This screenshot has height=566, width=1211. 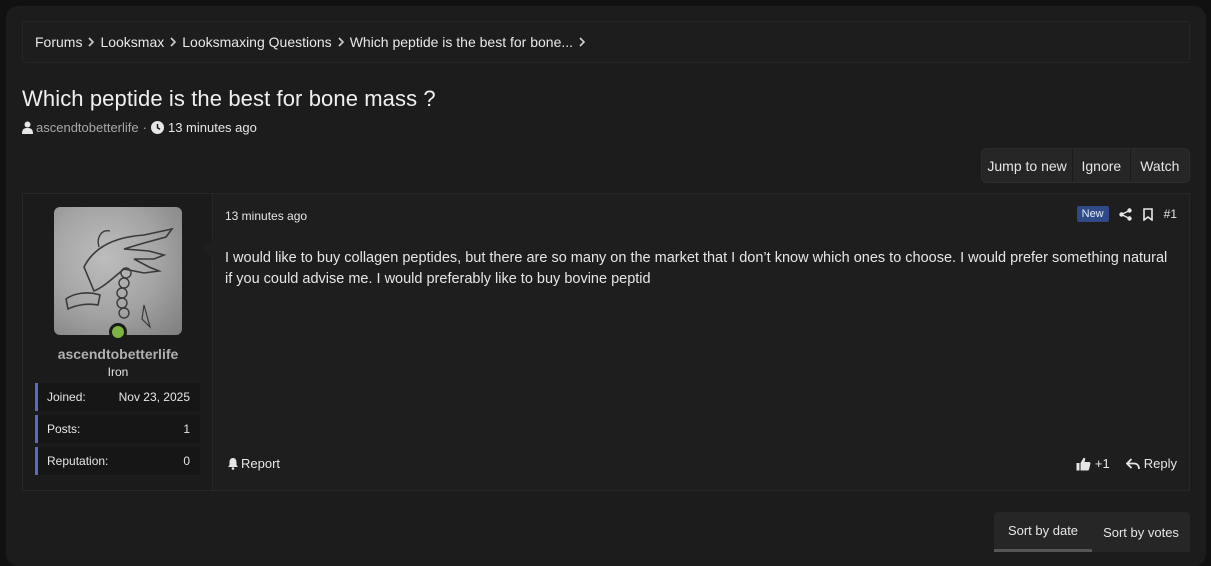 What do you see at coordinates (118, 354) in the screenshot?
I see `post-username: ascendtobetterlife` at bounding box center [118, 354].